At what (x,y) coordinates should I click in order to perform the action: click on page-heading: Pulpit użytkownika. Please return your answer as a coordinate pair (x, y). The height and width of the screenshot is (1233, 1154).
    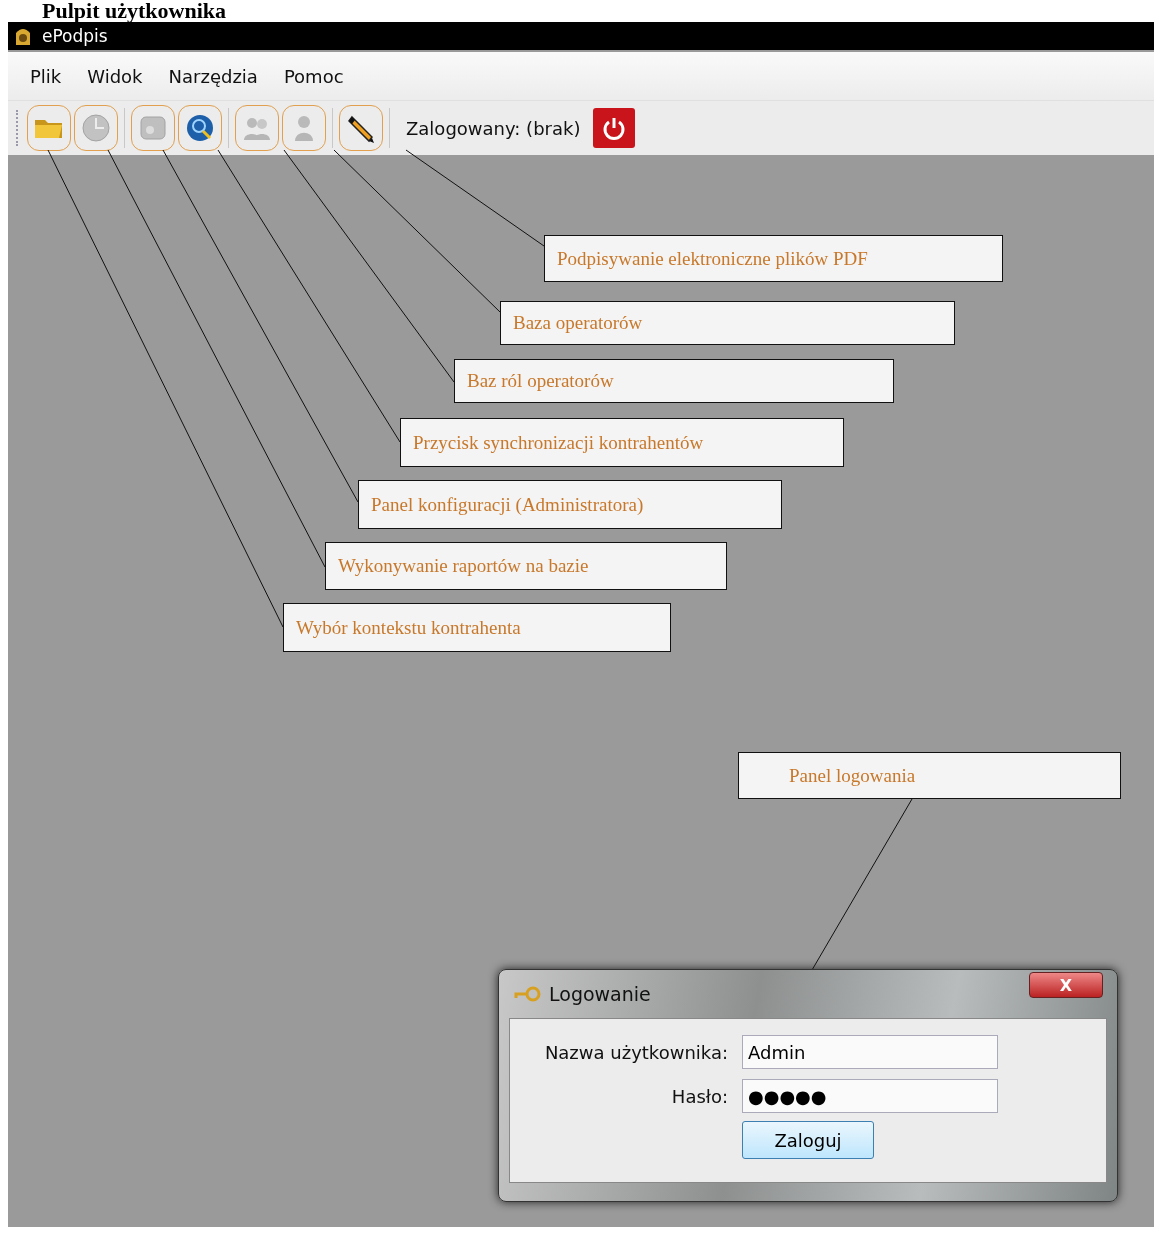
    Looking at the image, I should click on (134, 11).